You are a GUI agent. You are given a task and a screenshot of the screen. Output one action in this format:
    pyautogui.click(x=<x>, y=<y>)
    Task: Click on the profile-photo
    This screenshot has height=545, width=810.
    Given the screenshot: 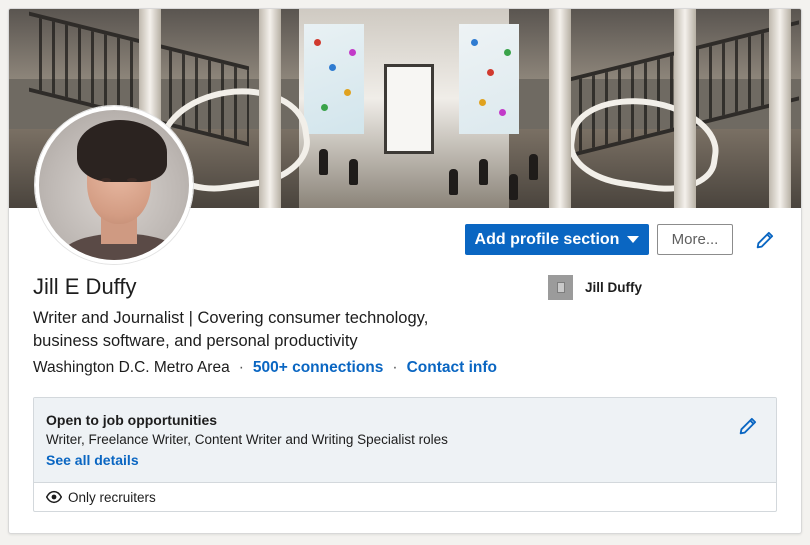 What is the action you would take?
    pyautogui.click(x=114, y=185)
    